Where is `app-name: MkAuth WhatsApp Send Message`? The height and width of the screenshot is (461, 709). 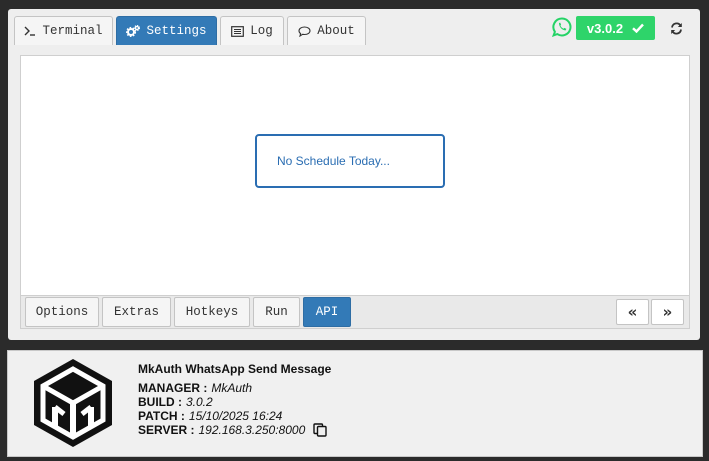
app-name: MkAuth WhatsApp Send Message is located at coordinates (235, 369).